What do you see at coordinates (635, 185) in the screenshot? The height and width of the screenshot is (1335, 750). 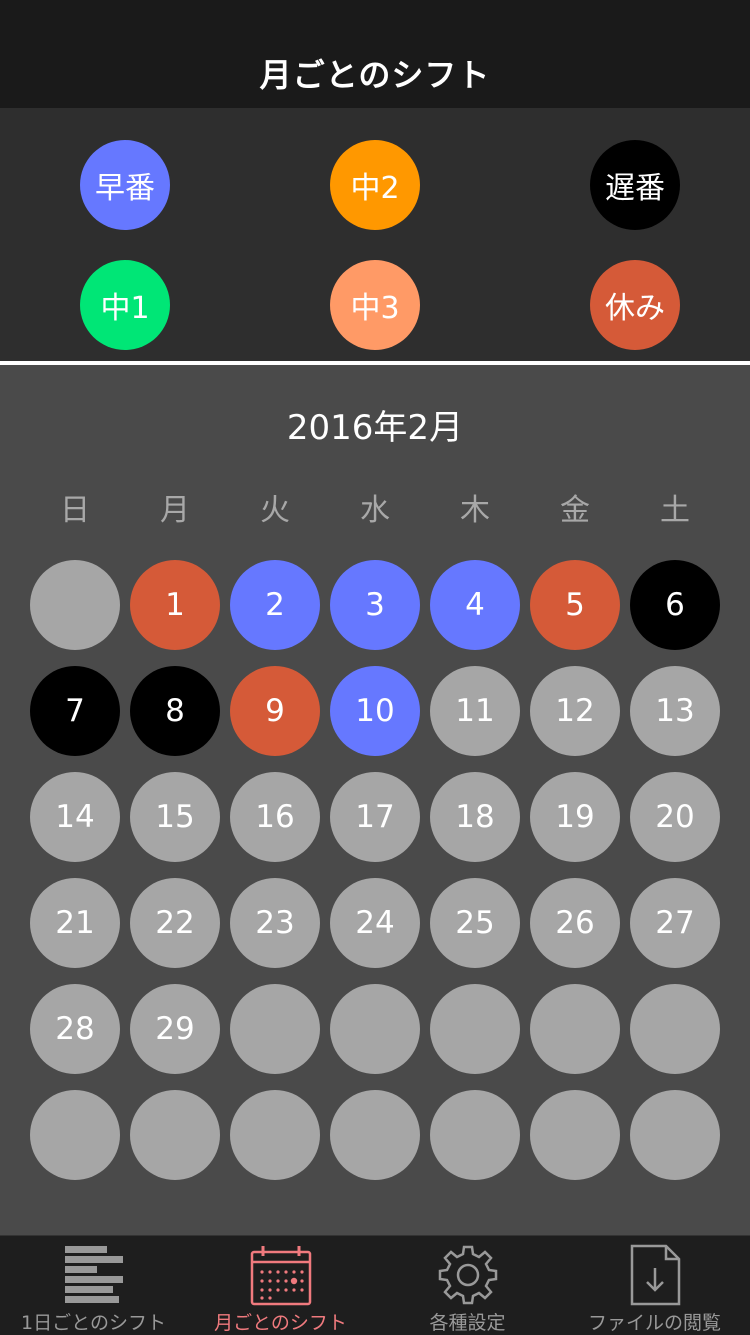 I see `shift-late-button: 遅番` at bounding box center [635, 185].